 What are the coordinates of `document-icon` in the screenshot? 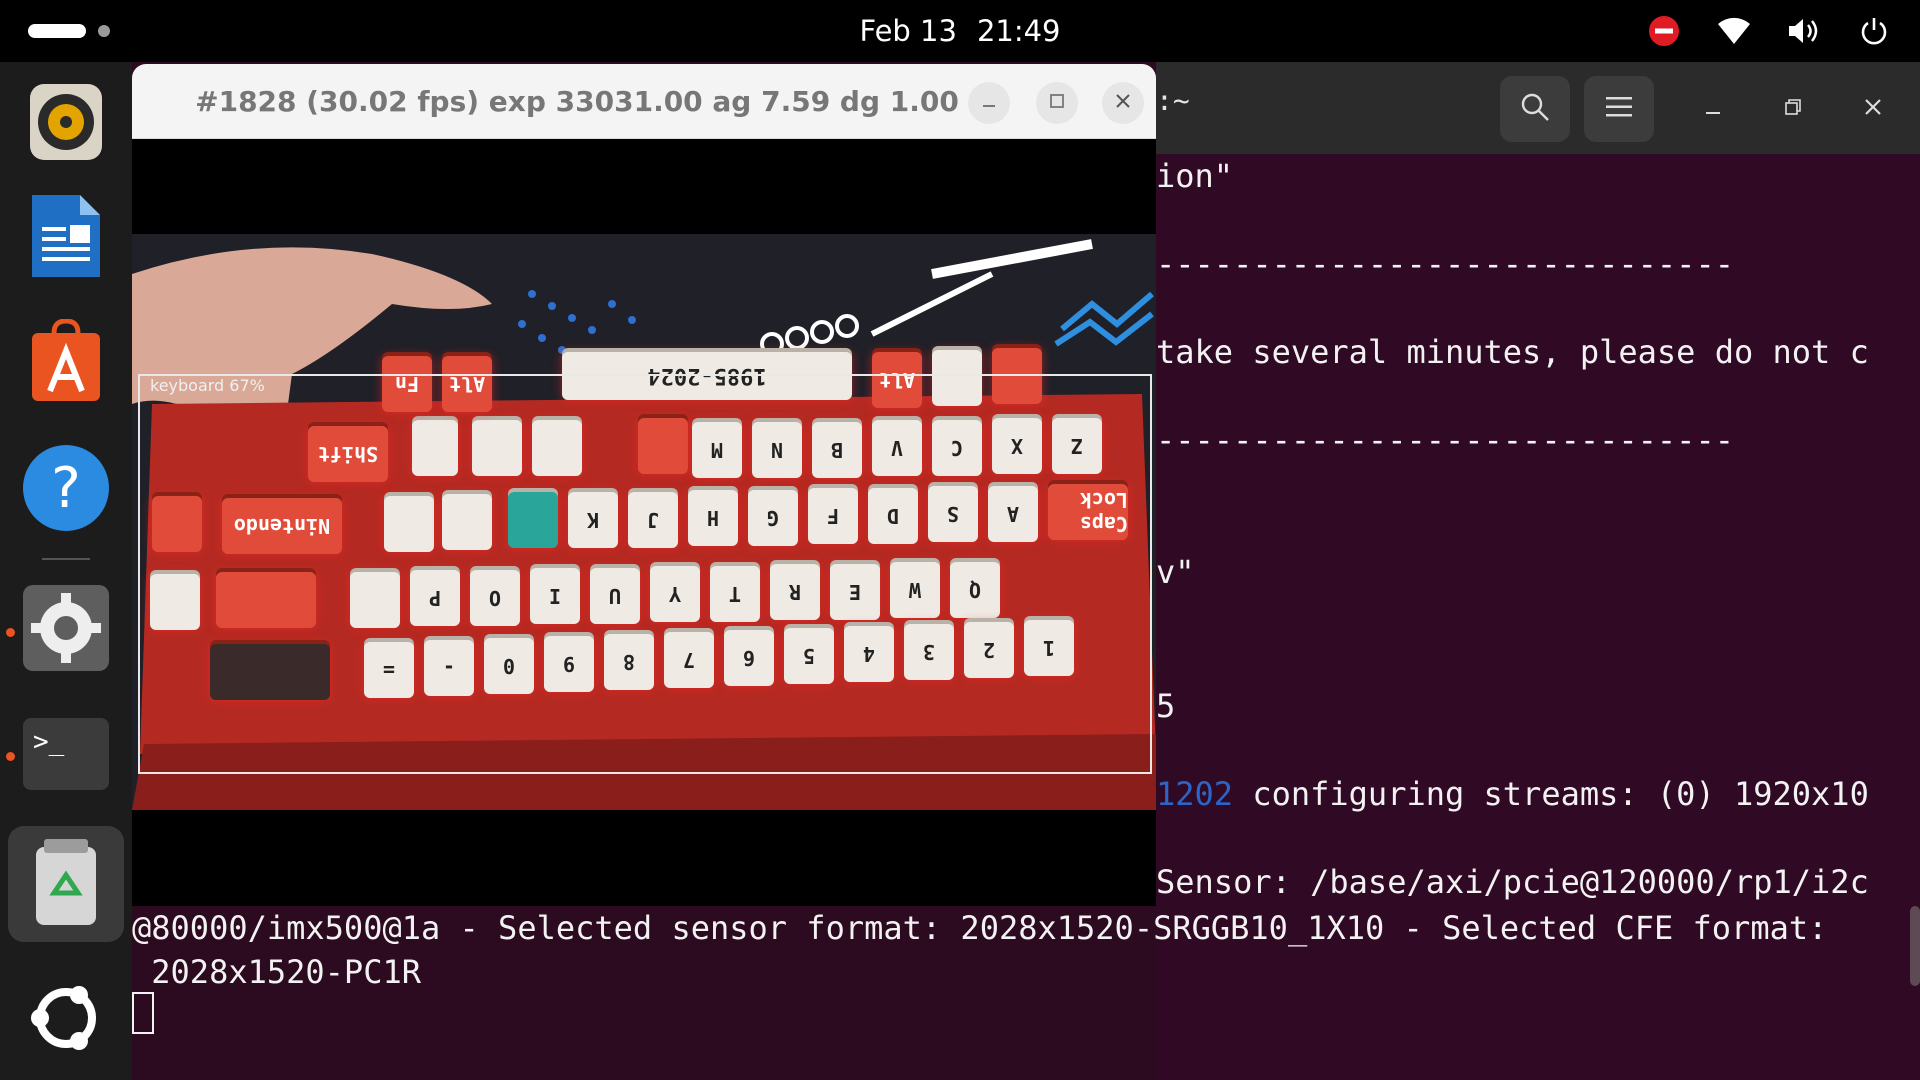 It's located at (66, 238).